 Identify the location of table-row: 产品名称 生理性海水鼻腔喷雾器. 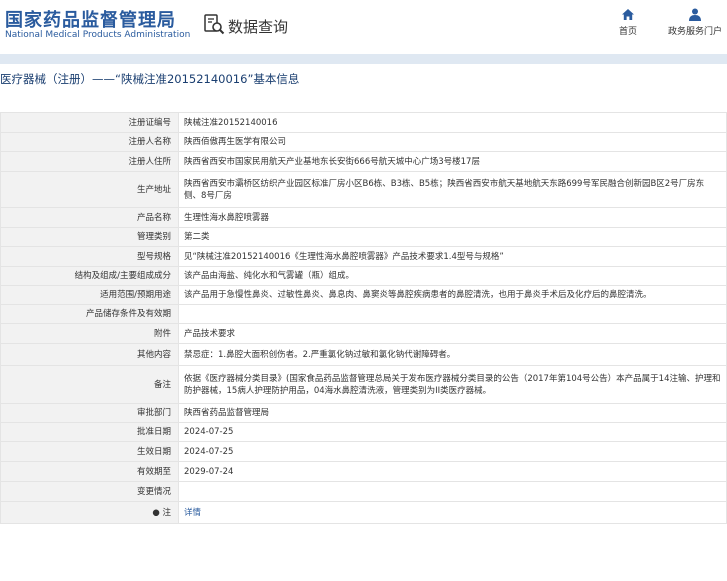
(363, 217).